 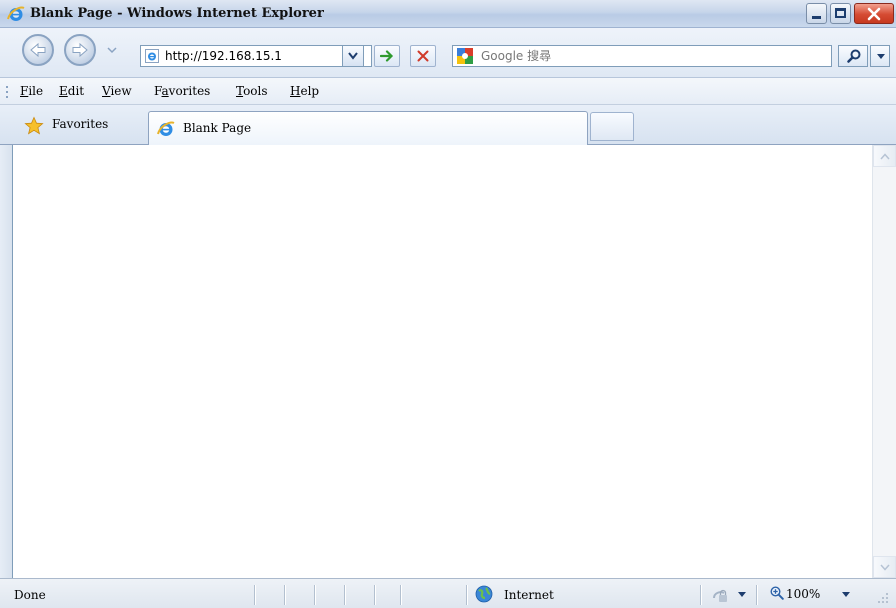 What do you see at coordinates (177, 13) in the screenshot?
I see `window-title: Blank Page - Windows Internet Explorer` at bounding box center [177, 13].